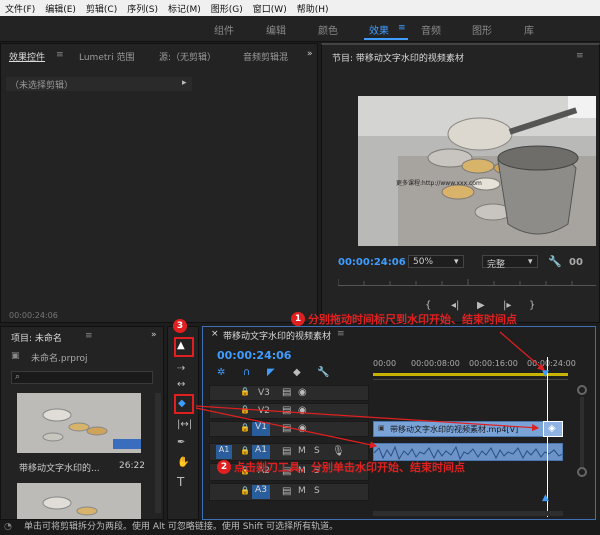 This screenshot has width=600, height=535. I want to click on status-icon: ◔, so click(8, 527).